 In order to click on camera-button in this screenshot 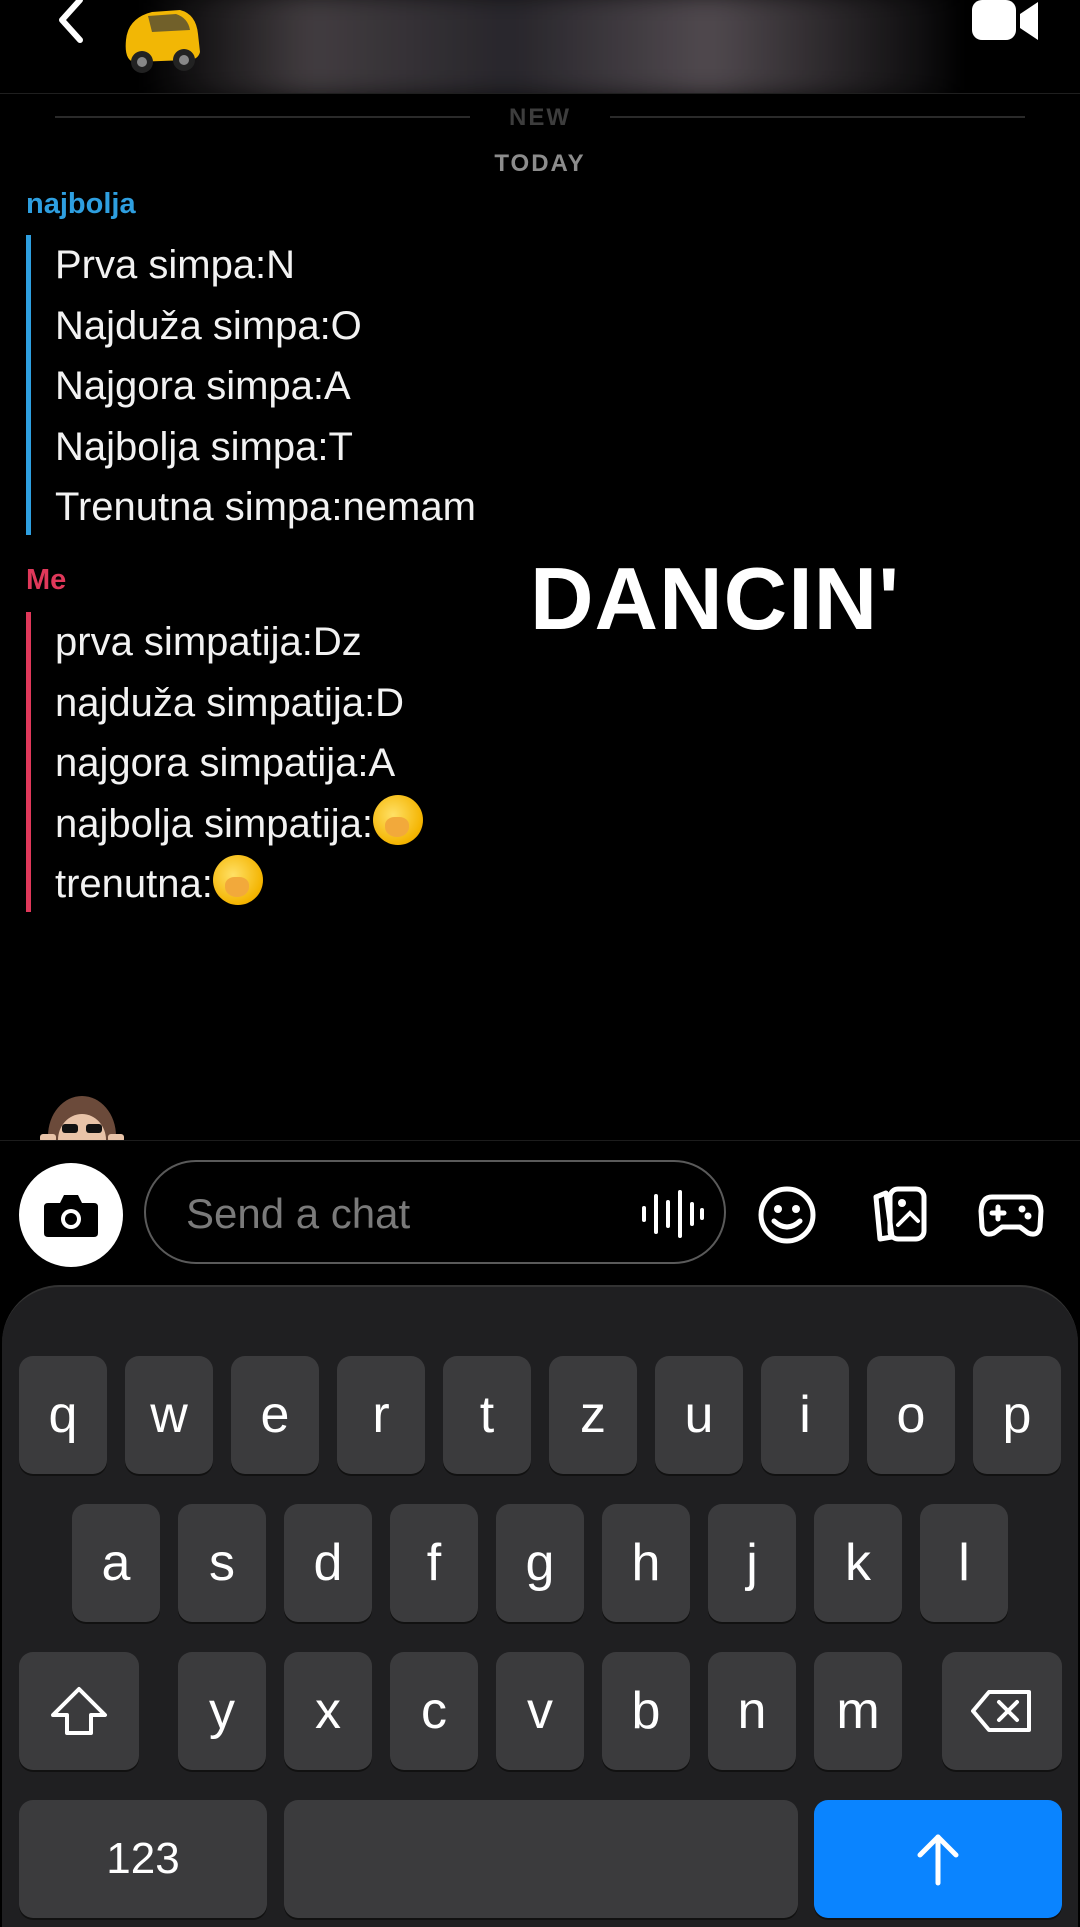, I will do `click(71, 1215)`.